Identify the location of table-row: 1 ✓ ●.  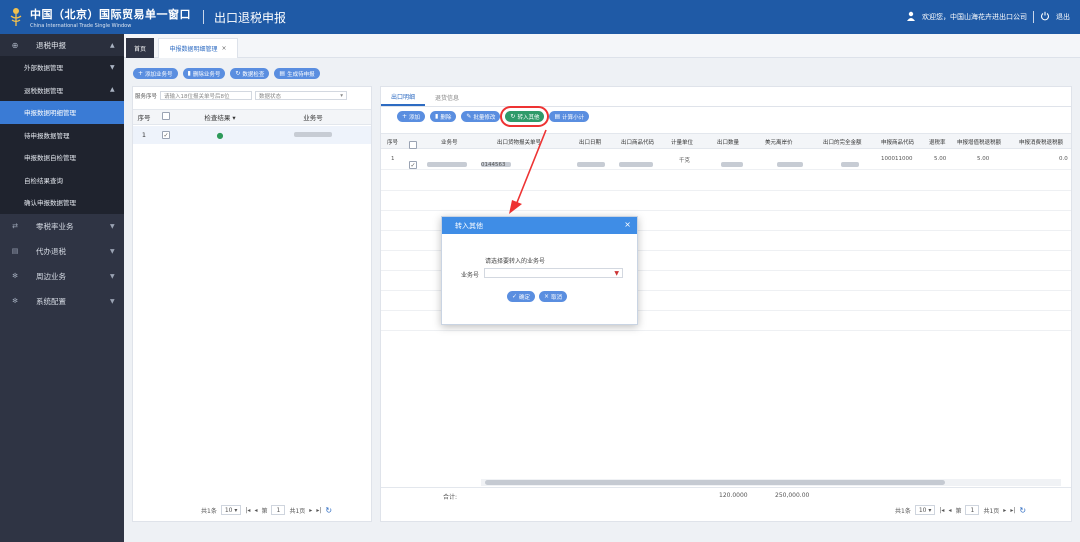
(252, 135).